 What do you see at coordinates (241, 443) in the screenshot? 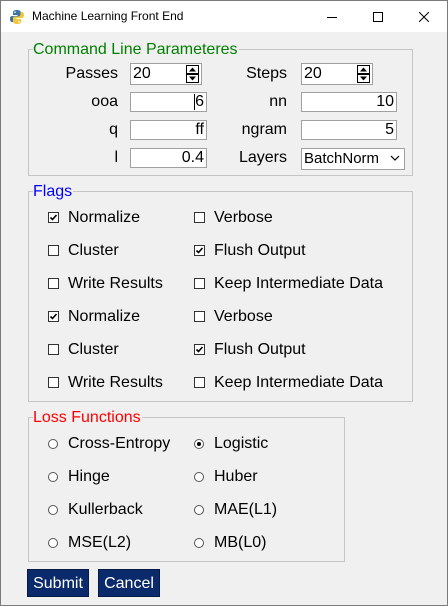
I see `loss-label: Logistic` at bounding box center [241, 443].